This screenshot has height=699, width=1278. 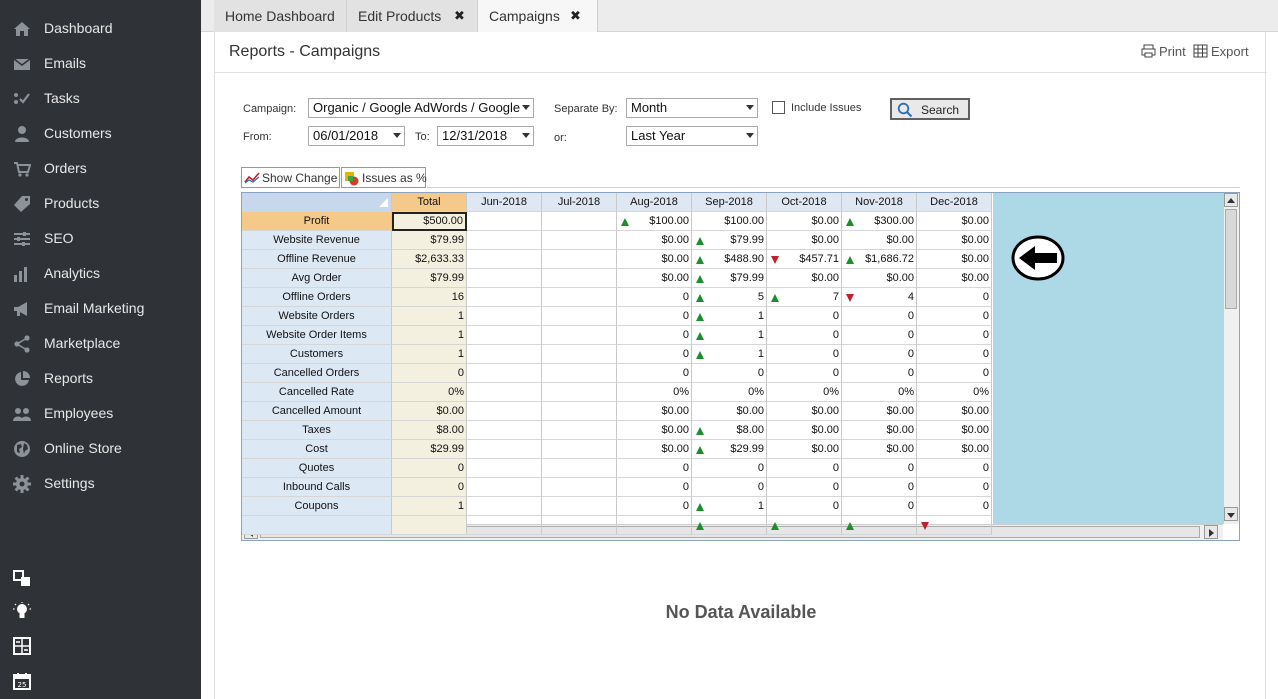 I want to click on sidebar-item-analytics: Analytics, so click(x=100, y=273).